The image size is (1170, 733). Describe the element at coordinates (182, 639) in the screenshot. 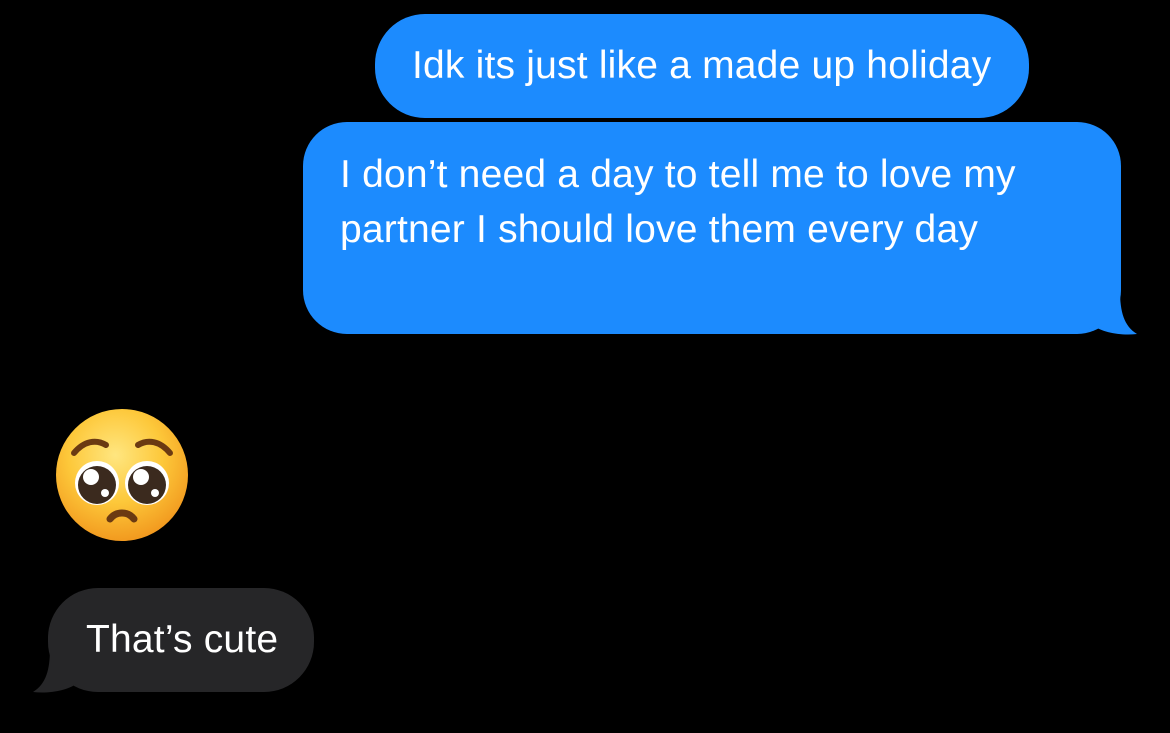

I see `message-text: That’s cute` at that location.